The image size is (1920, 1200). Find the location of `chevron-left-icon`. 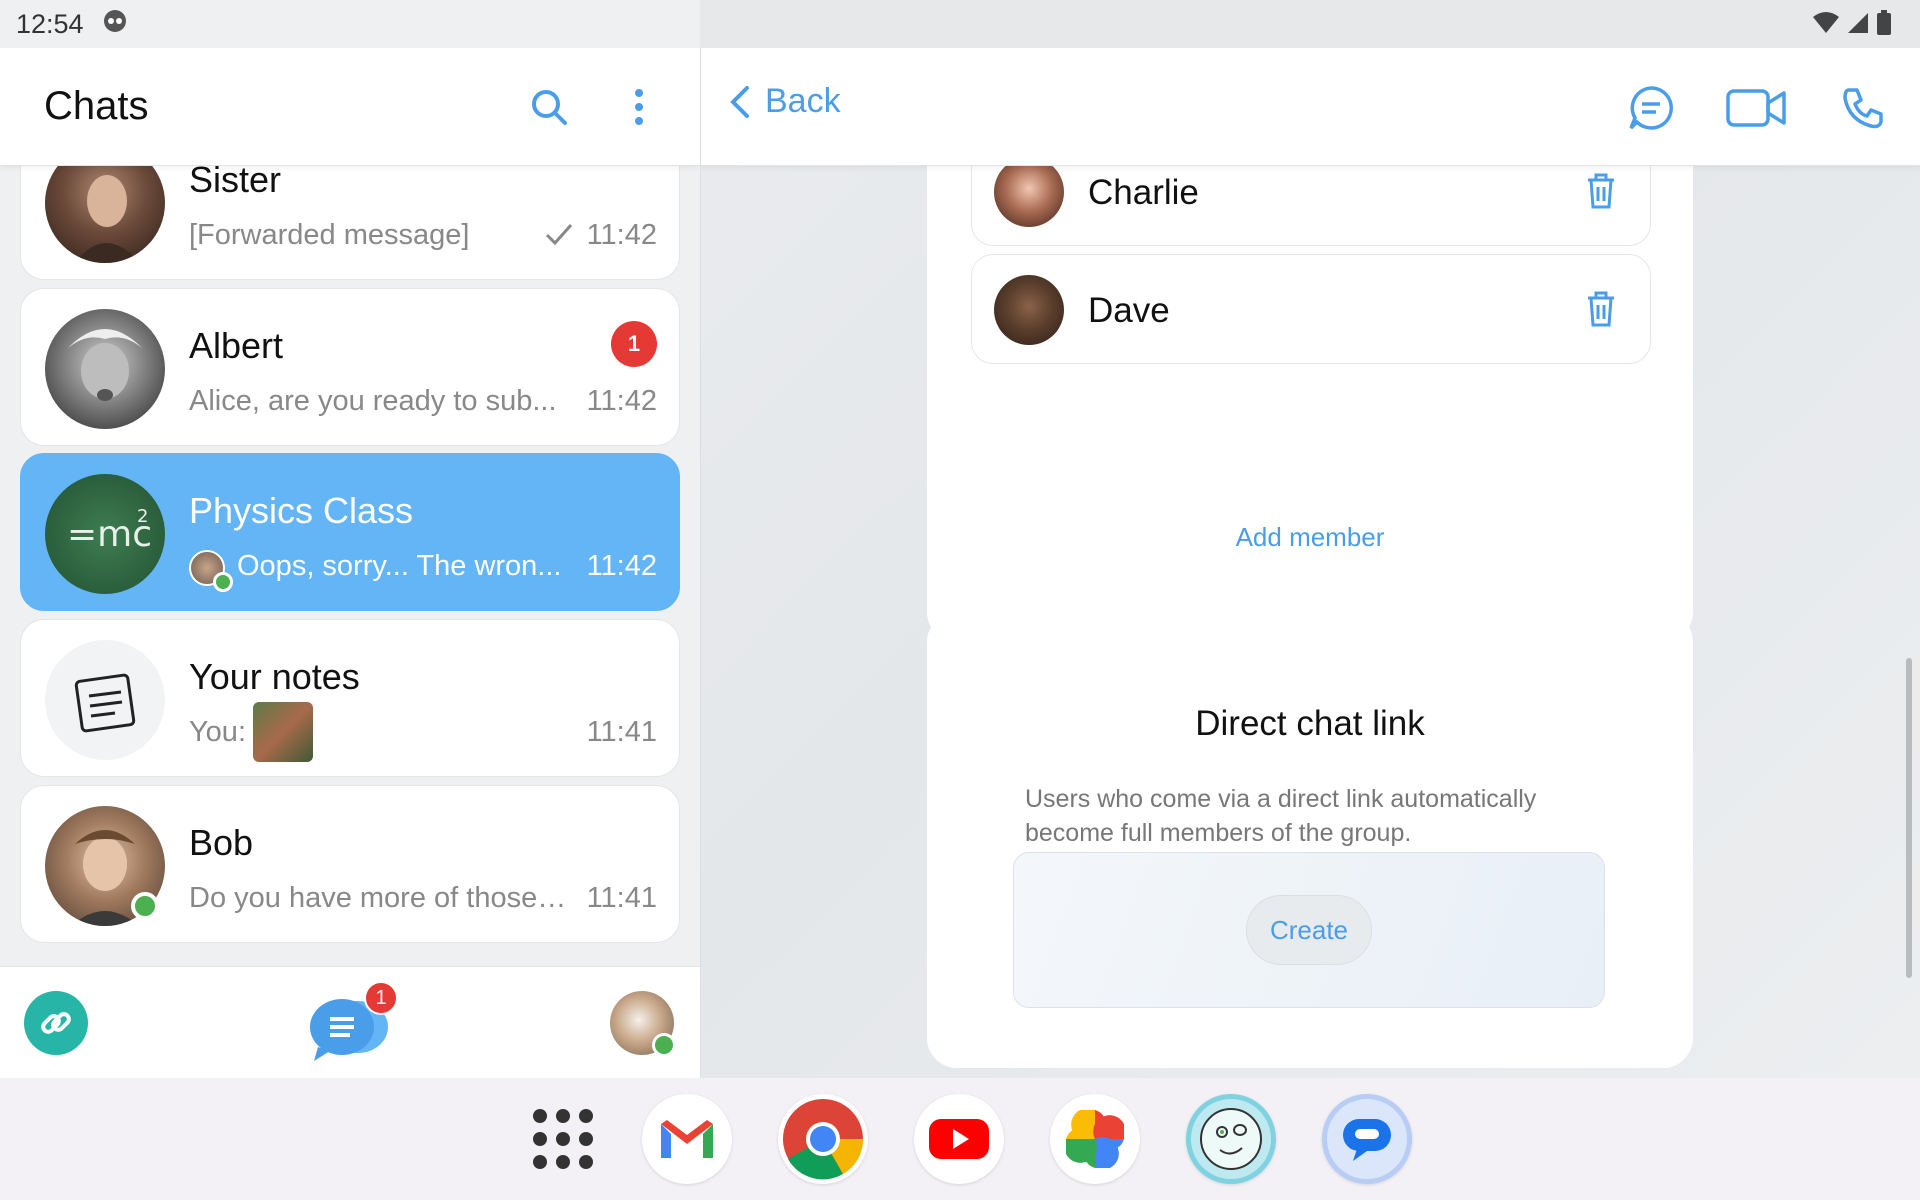

chevron-left-icon is located at coordinates (739, 101).